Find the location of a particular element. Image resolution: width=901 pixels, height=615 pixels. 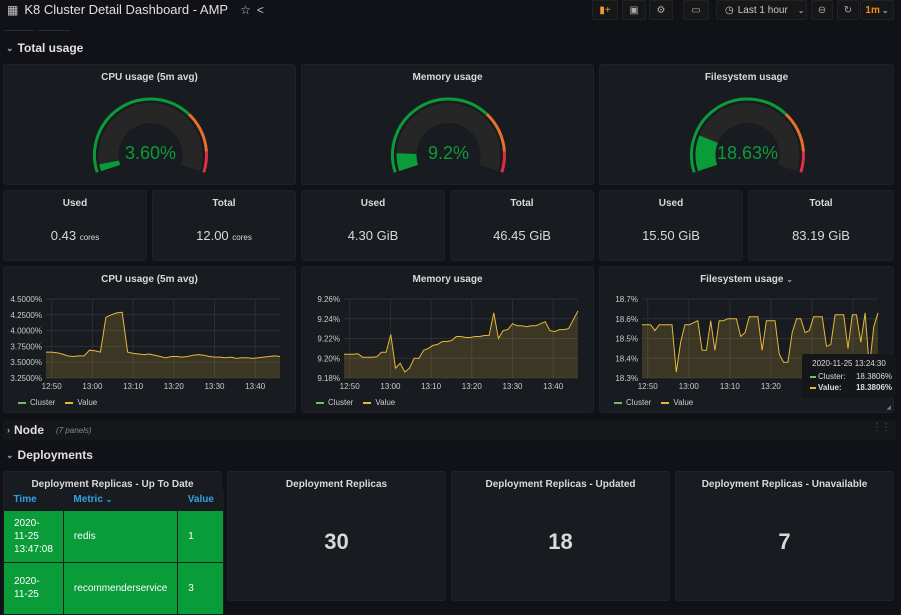

stat-panel-memory-total: Total 46.45 GiB is located at coordinates (522, 225).